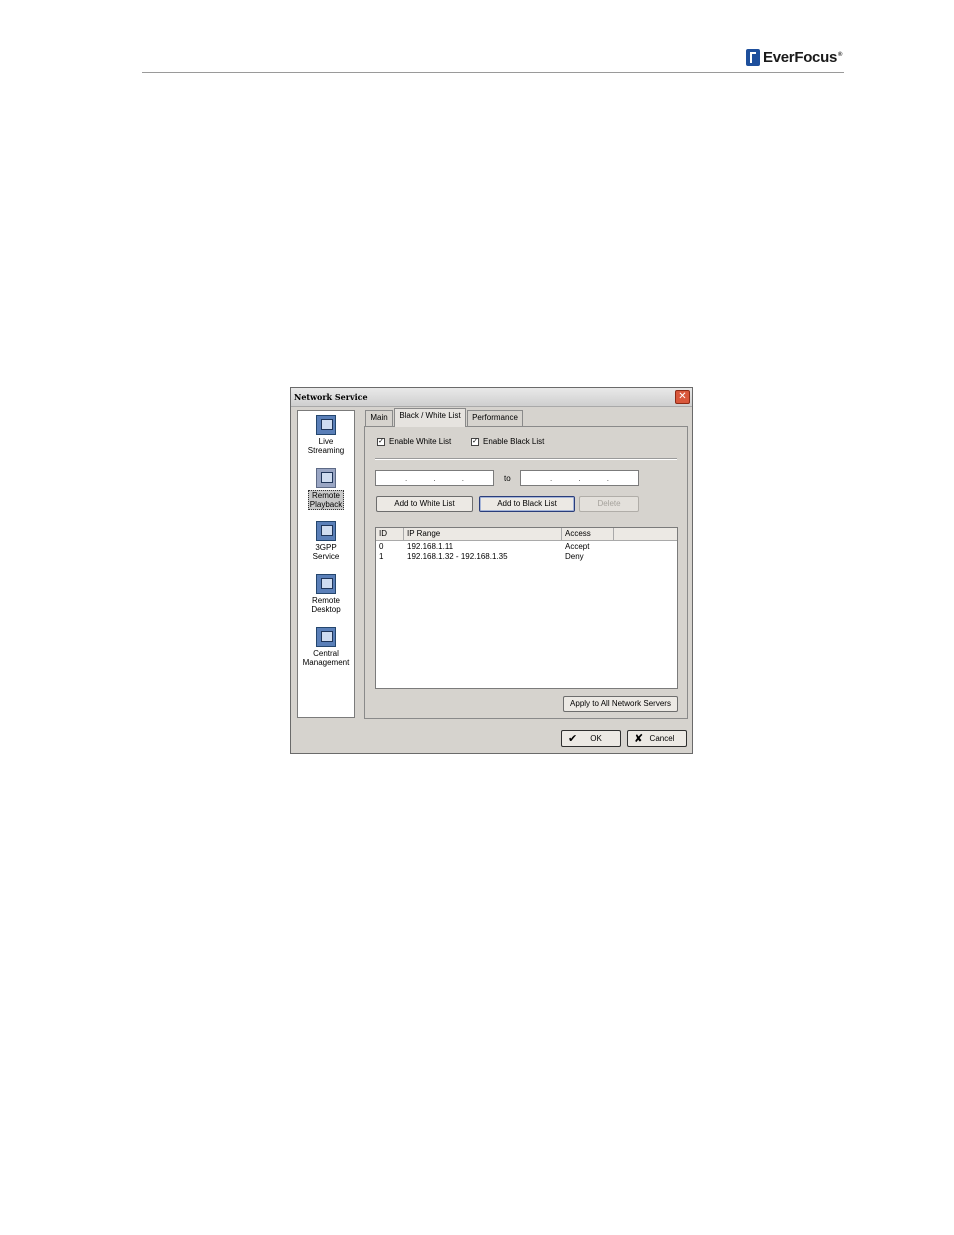  What do you see at coordinates (326, 531) in the screenshot?
I see `phone-icon` at bounding box center [326, 531].